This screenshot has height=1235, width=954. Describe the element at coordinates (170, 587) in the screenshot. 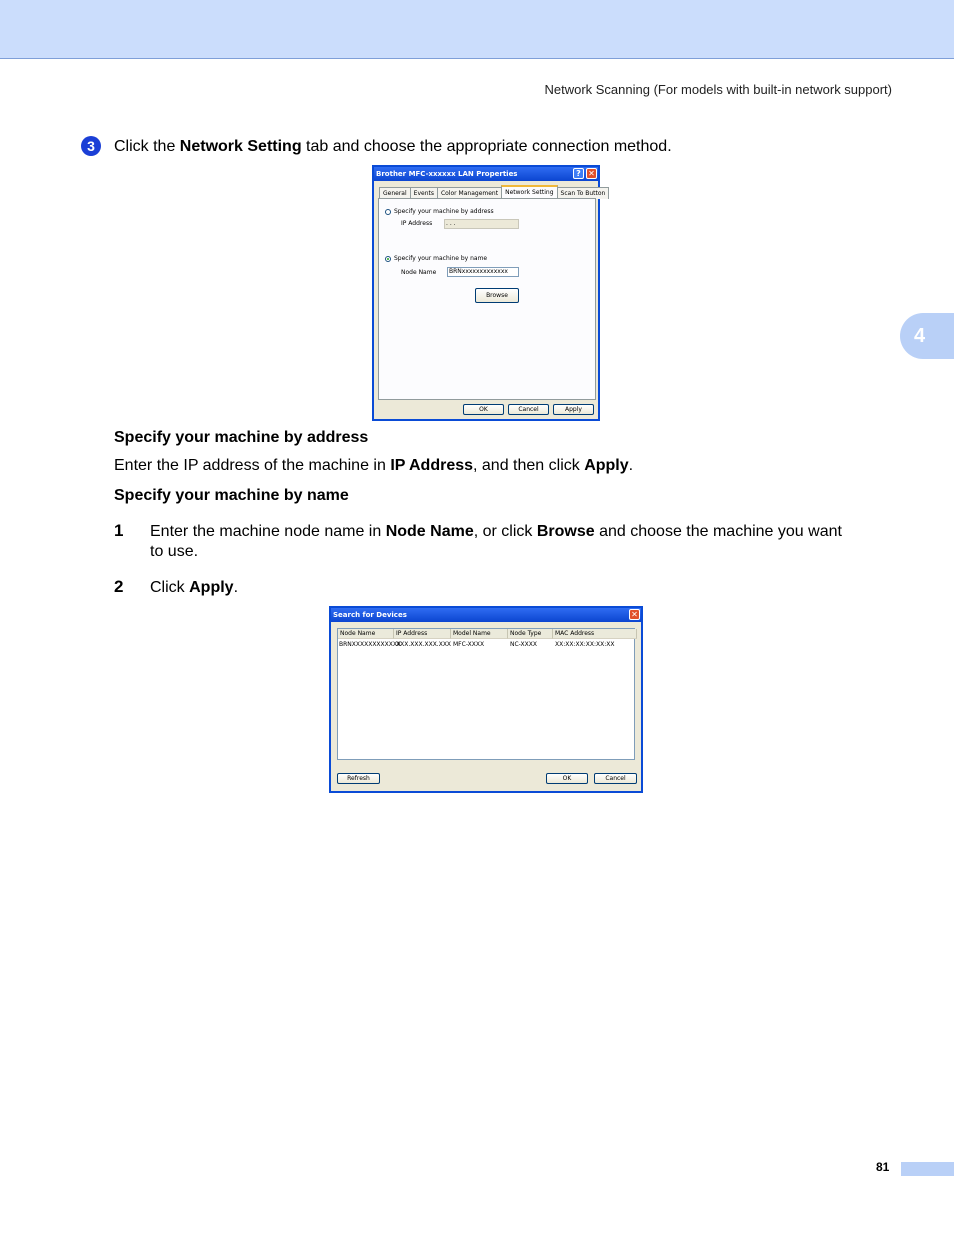

I see `item2-text-a: Click` at that location.